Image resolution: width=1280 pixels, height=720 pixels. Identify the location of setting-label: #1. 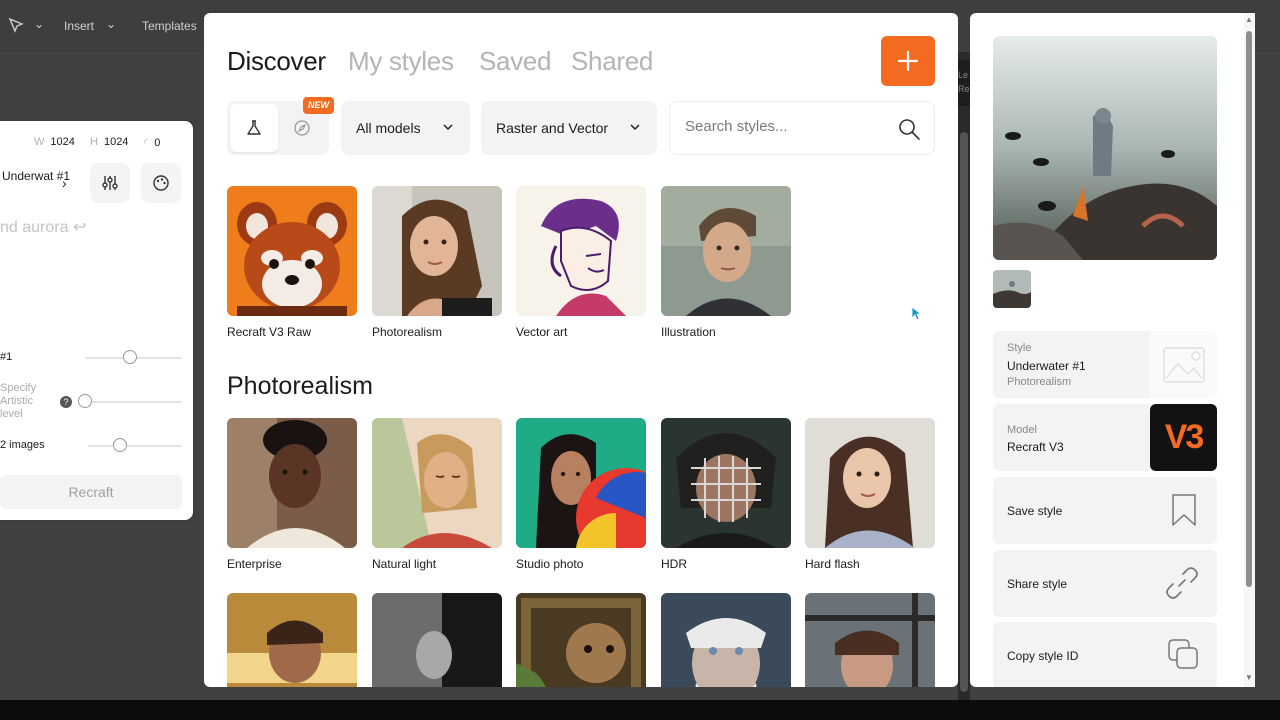
(6, 357).